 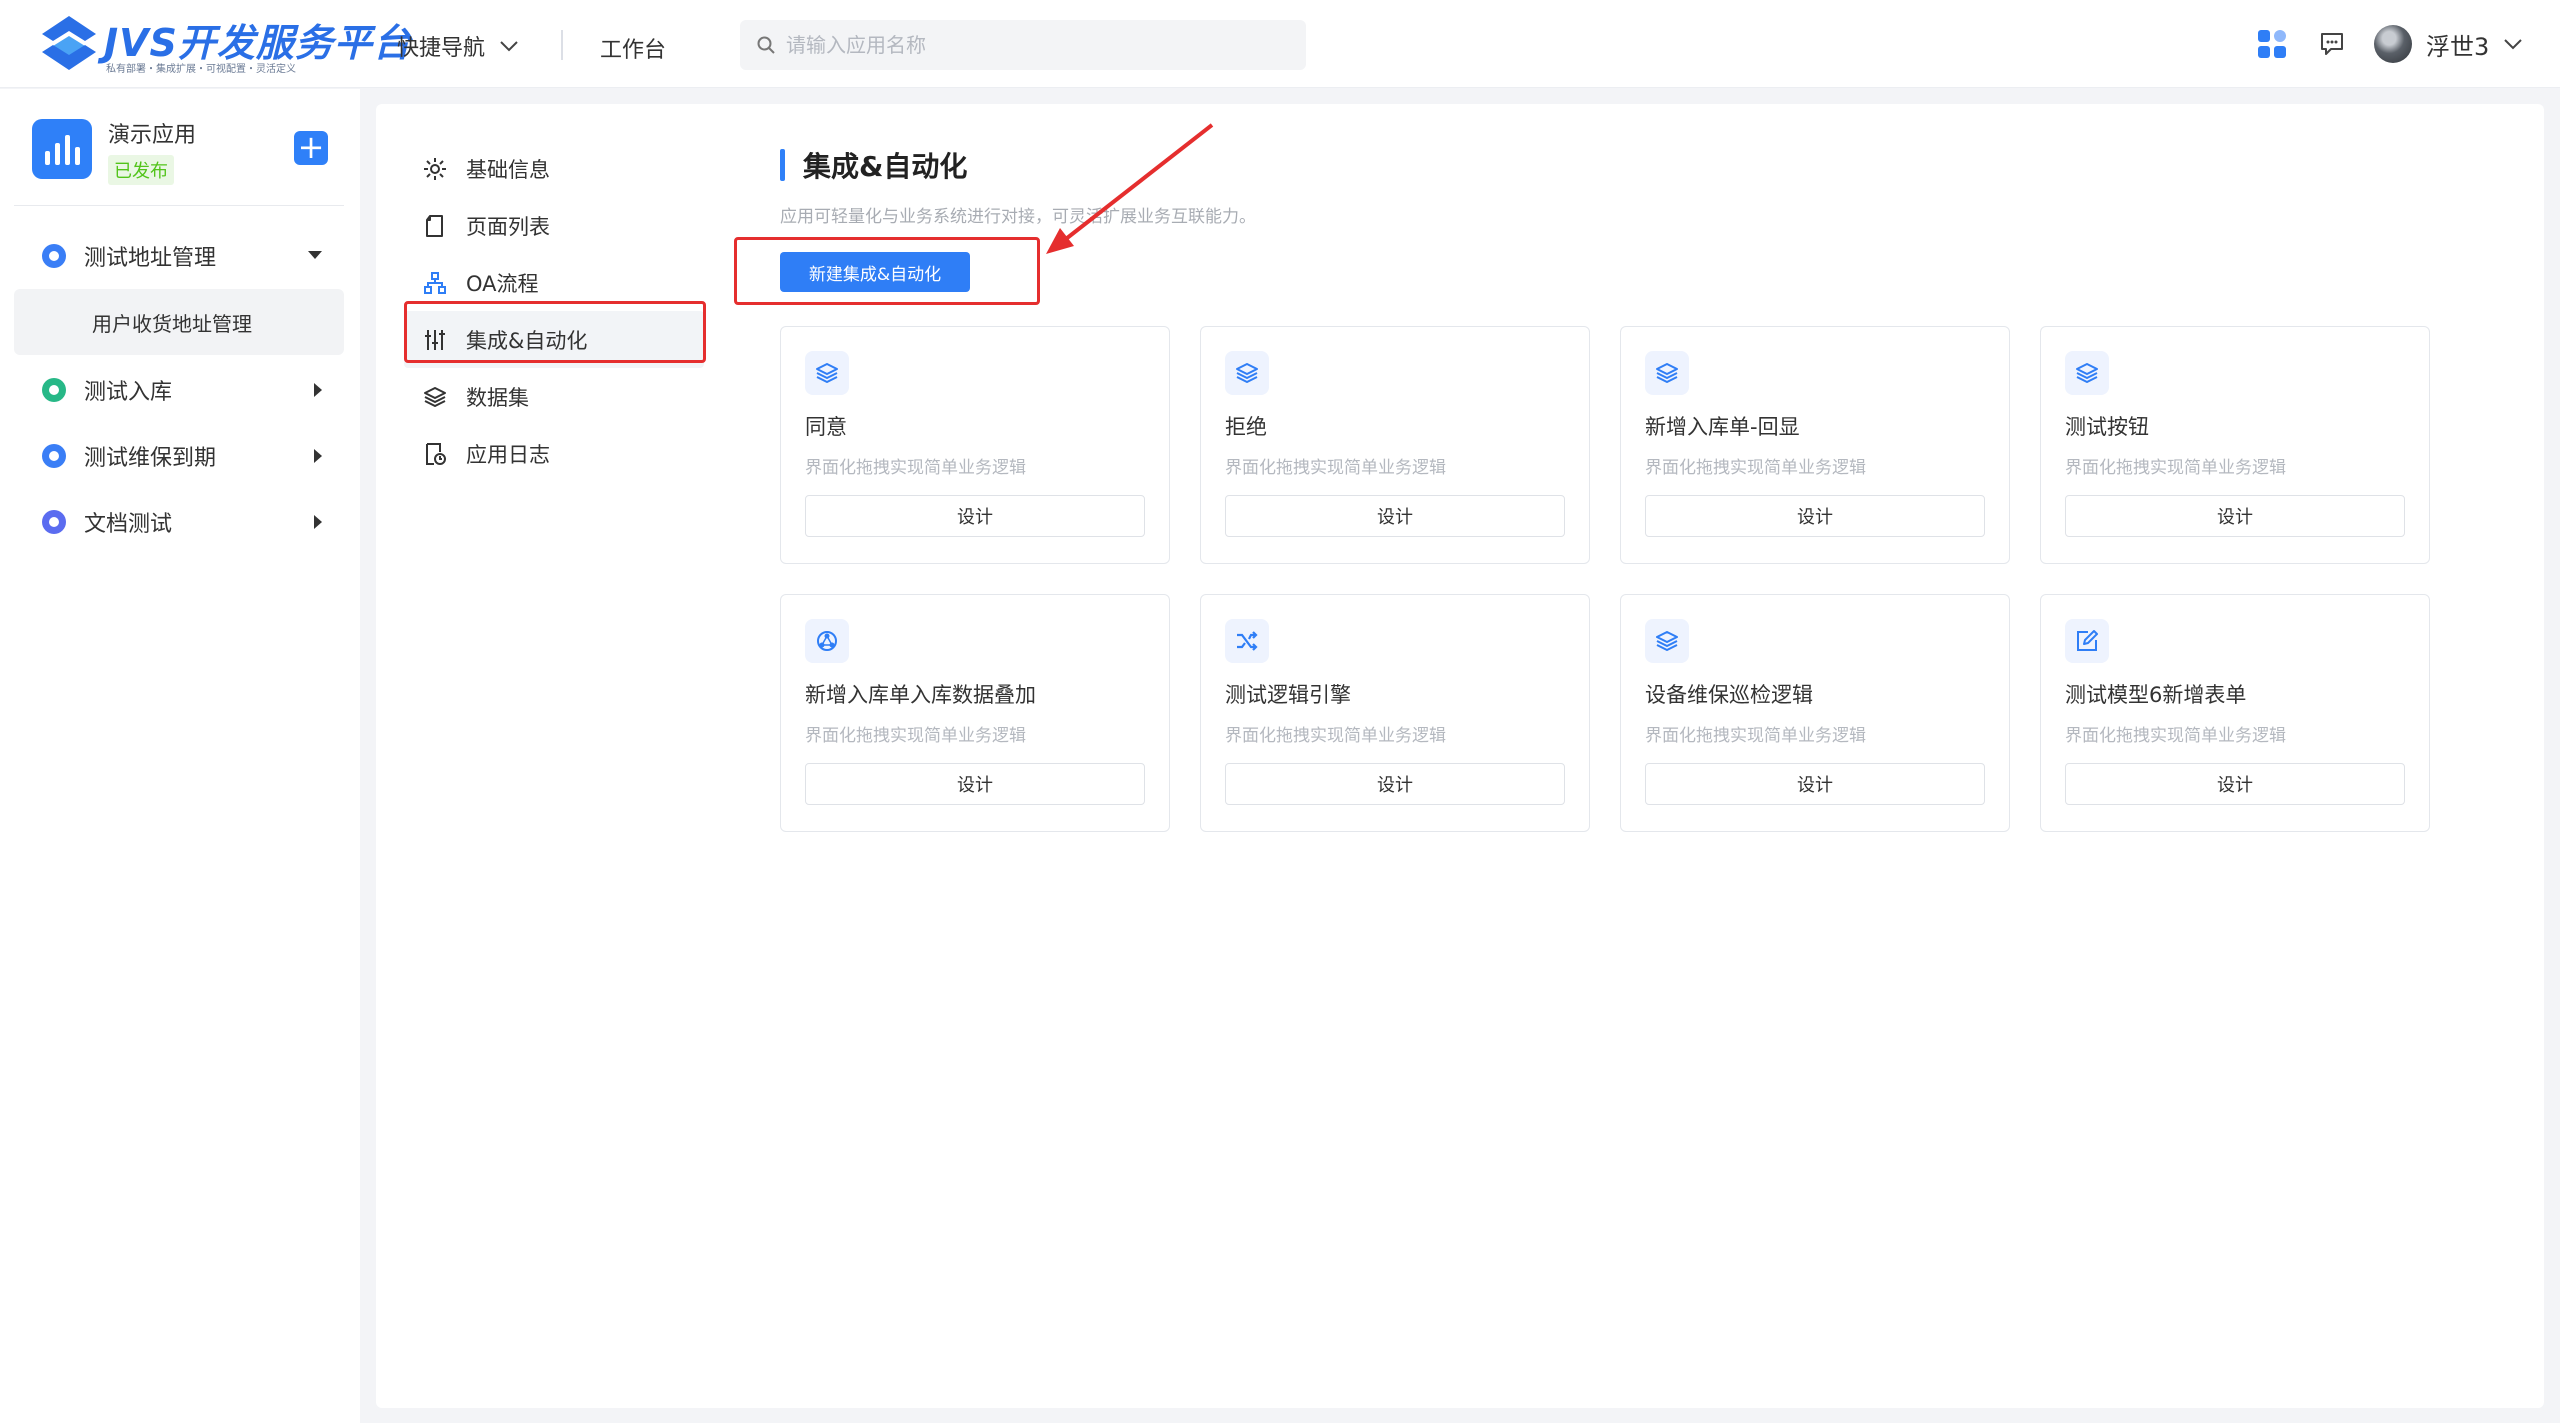 I want to click on sidebar-item-label: 测试维保到期, so click(x=150, y=458).